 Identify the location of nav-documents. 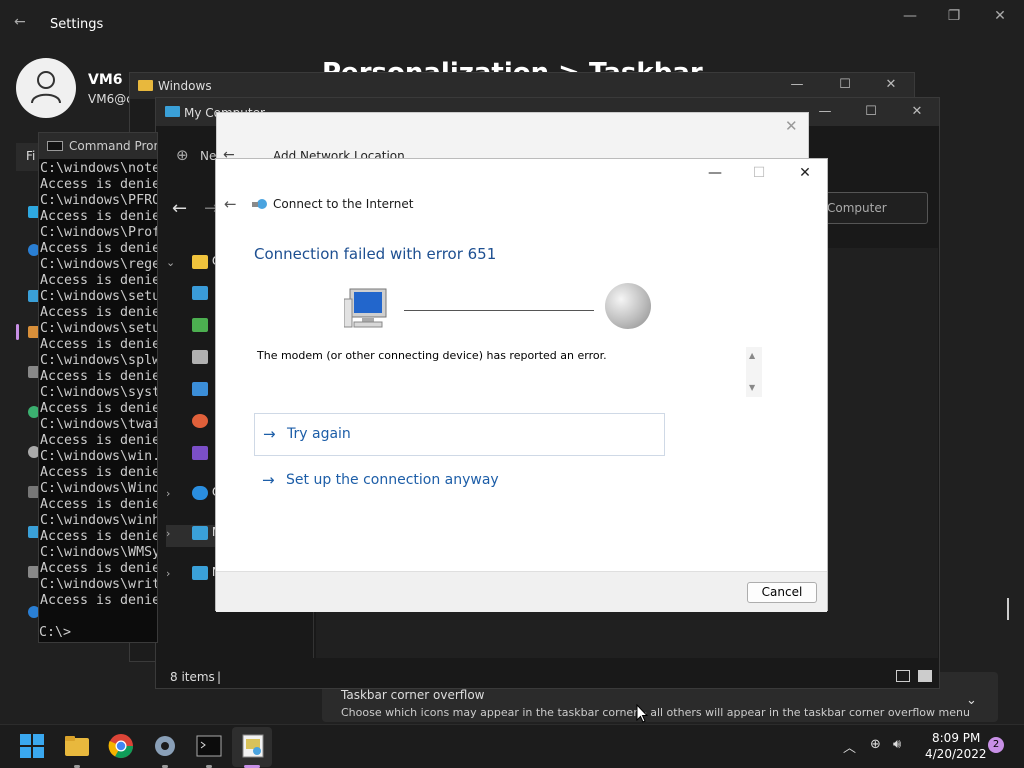
(187, 360).